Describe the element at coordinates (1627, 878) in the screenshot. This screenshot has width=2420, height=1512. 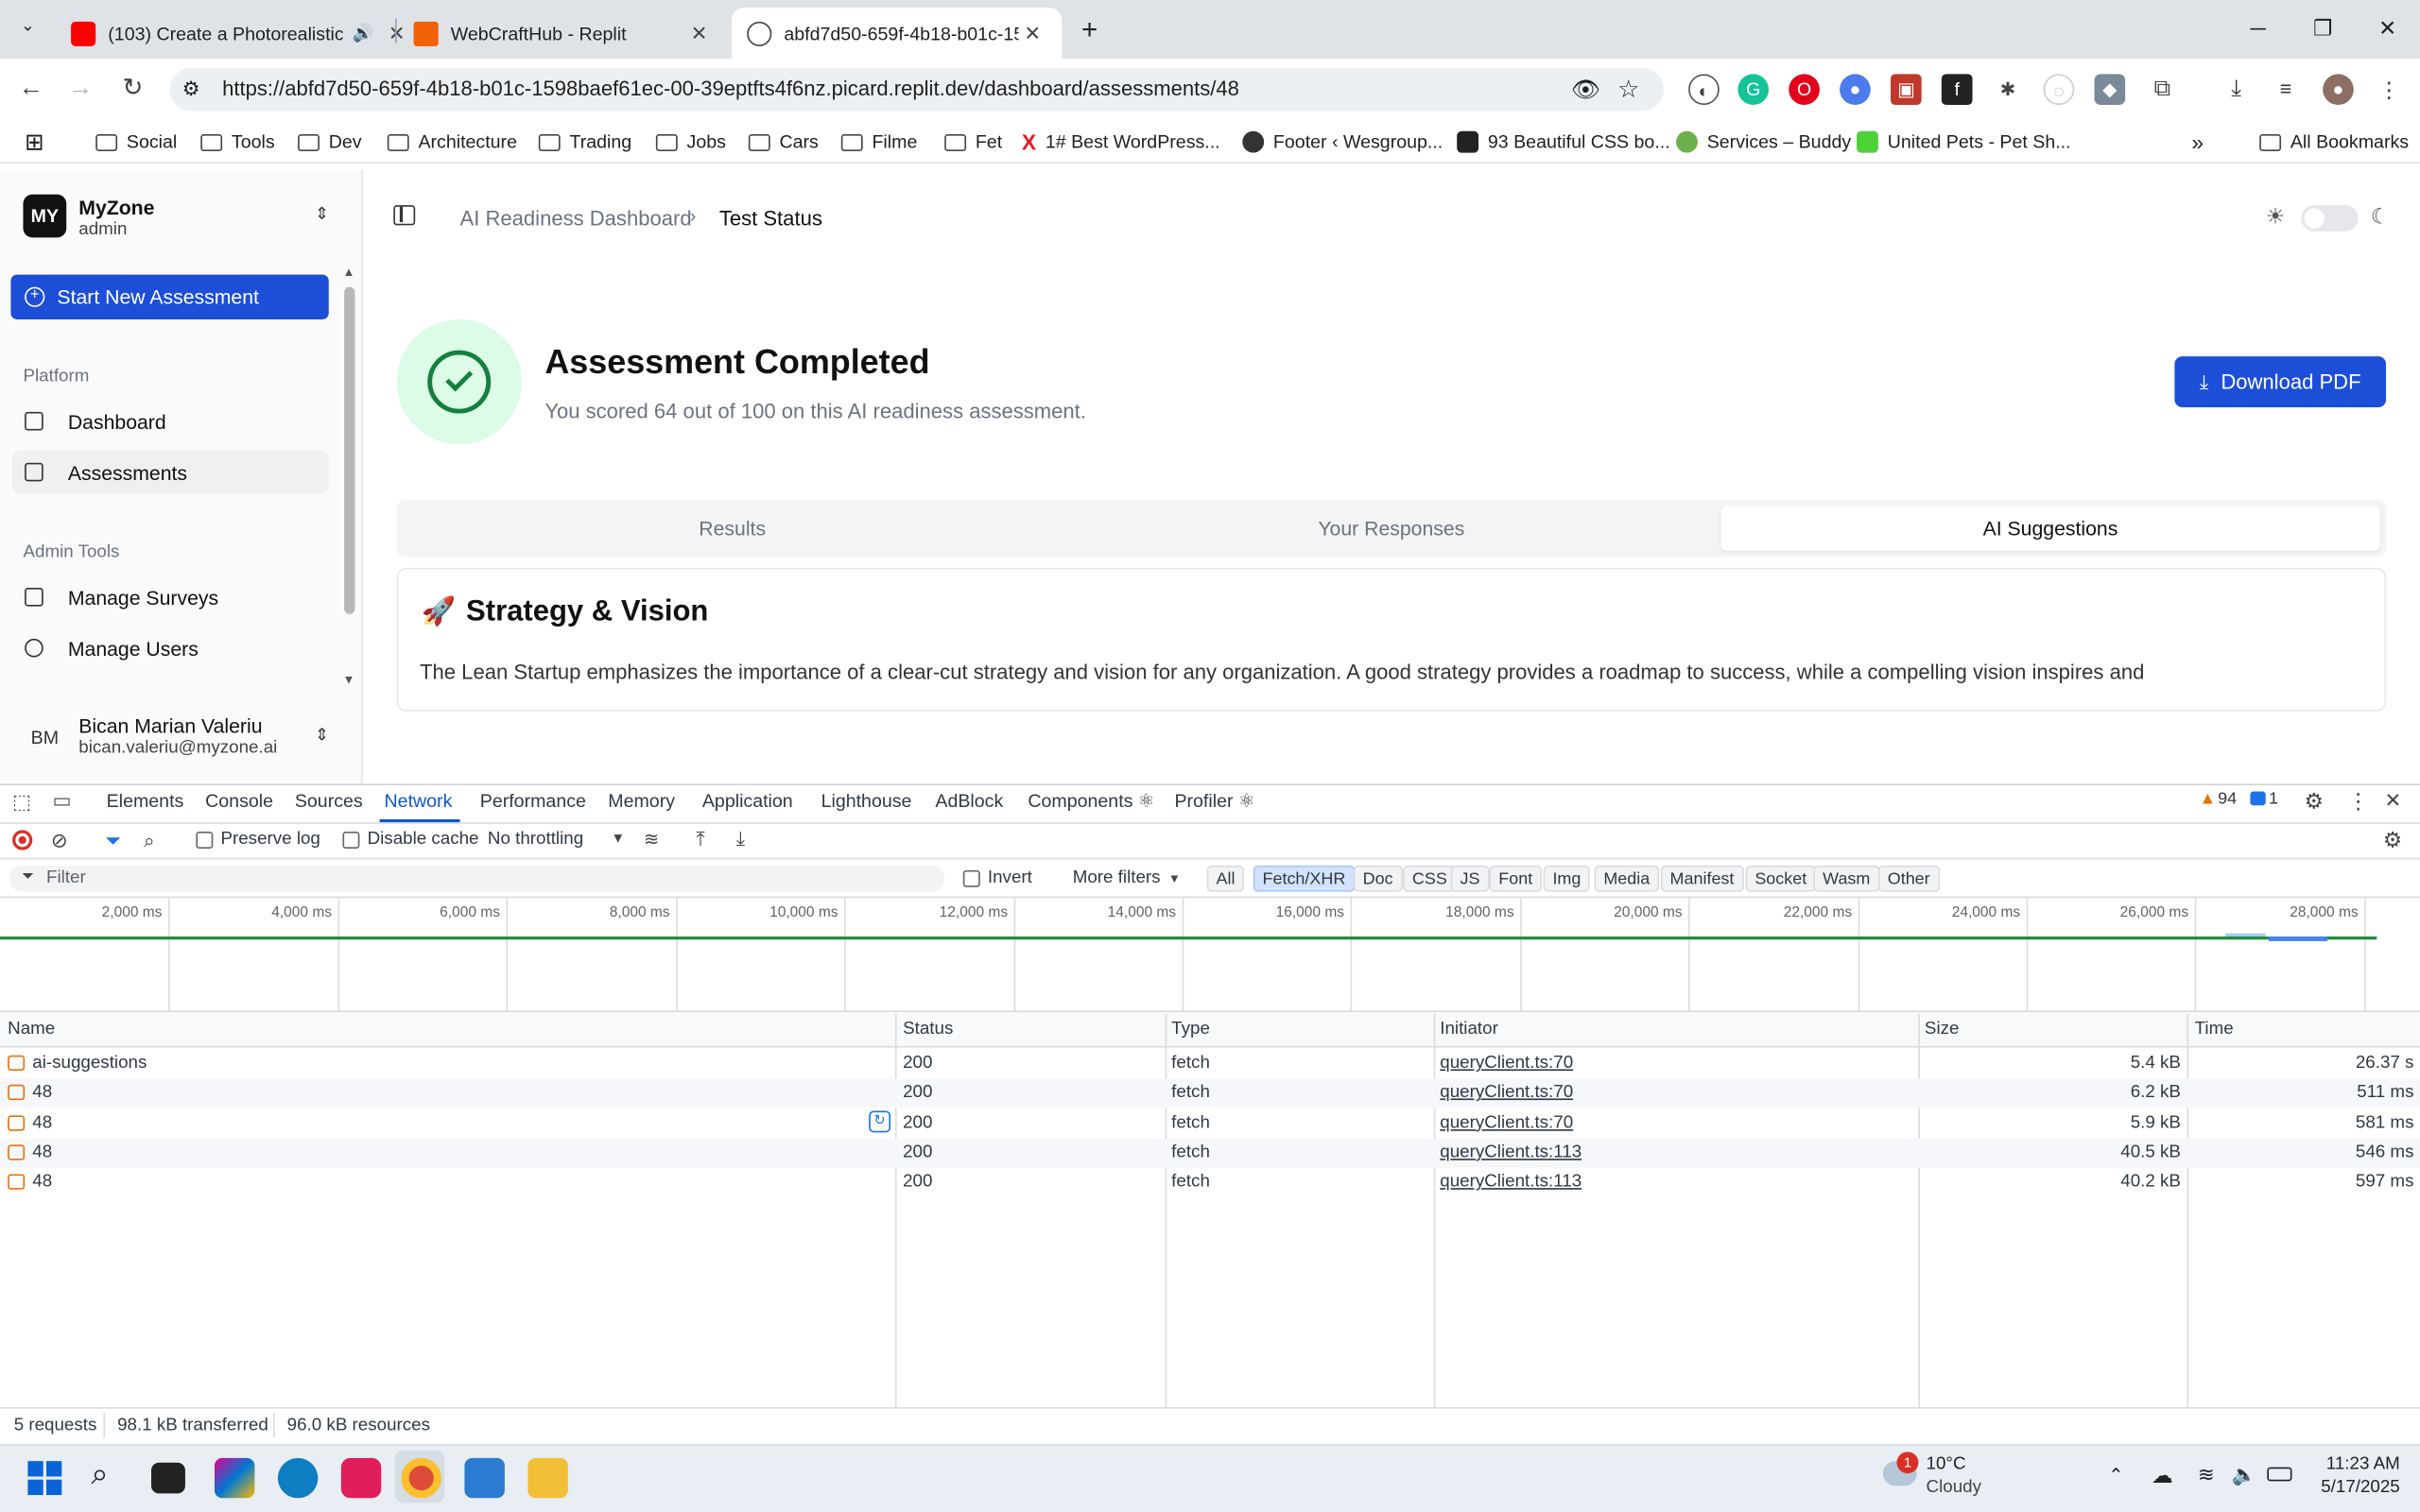
I see `filter-chip-media: Media` at that location.